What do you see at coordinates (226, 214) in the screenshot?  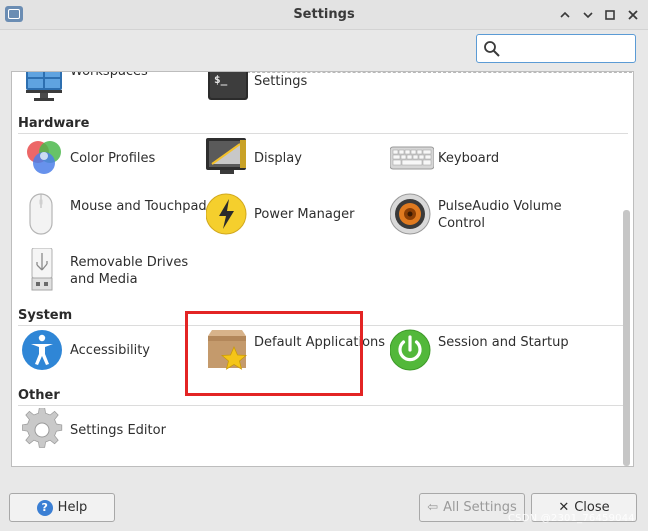 I see `power-manager-icon` at bounding box center [226, 214].